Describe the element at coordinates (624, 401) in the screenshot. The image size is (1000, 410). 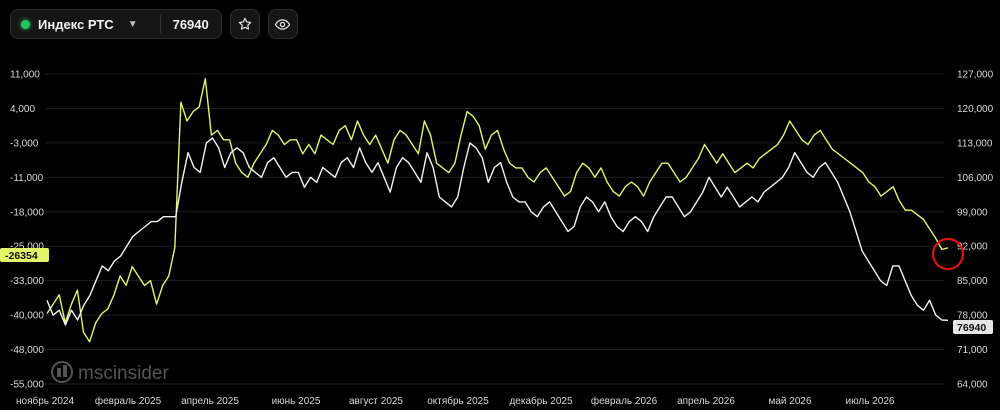
I see `x-tick-label: февраль 2026` at that location.